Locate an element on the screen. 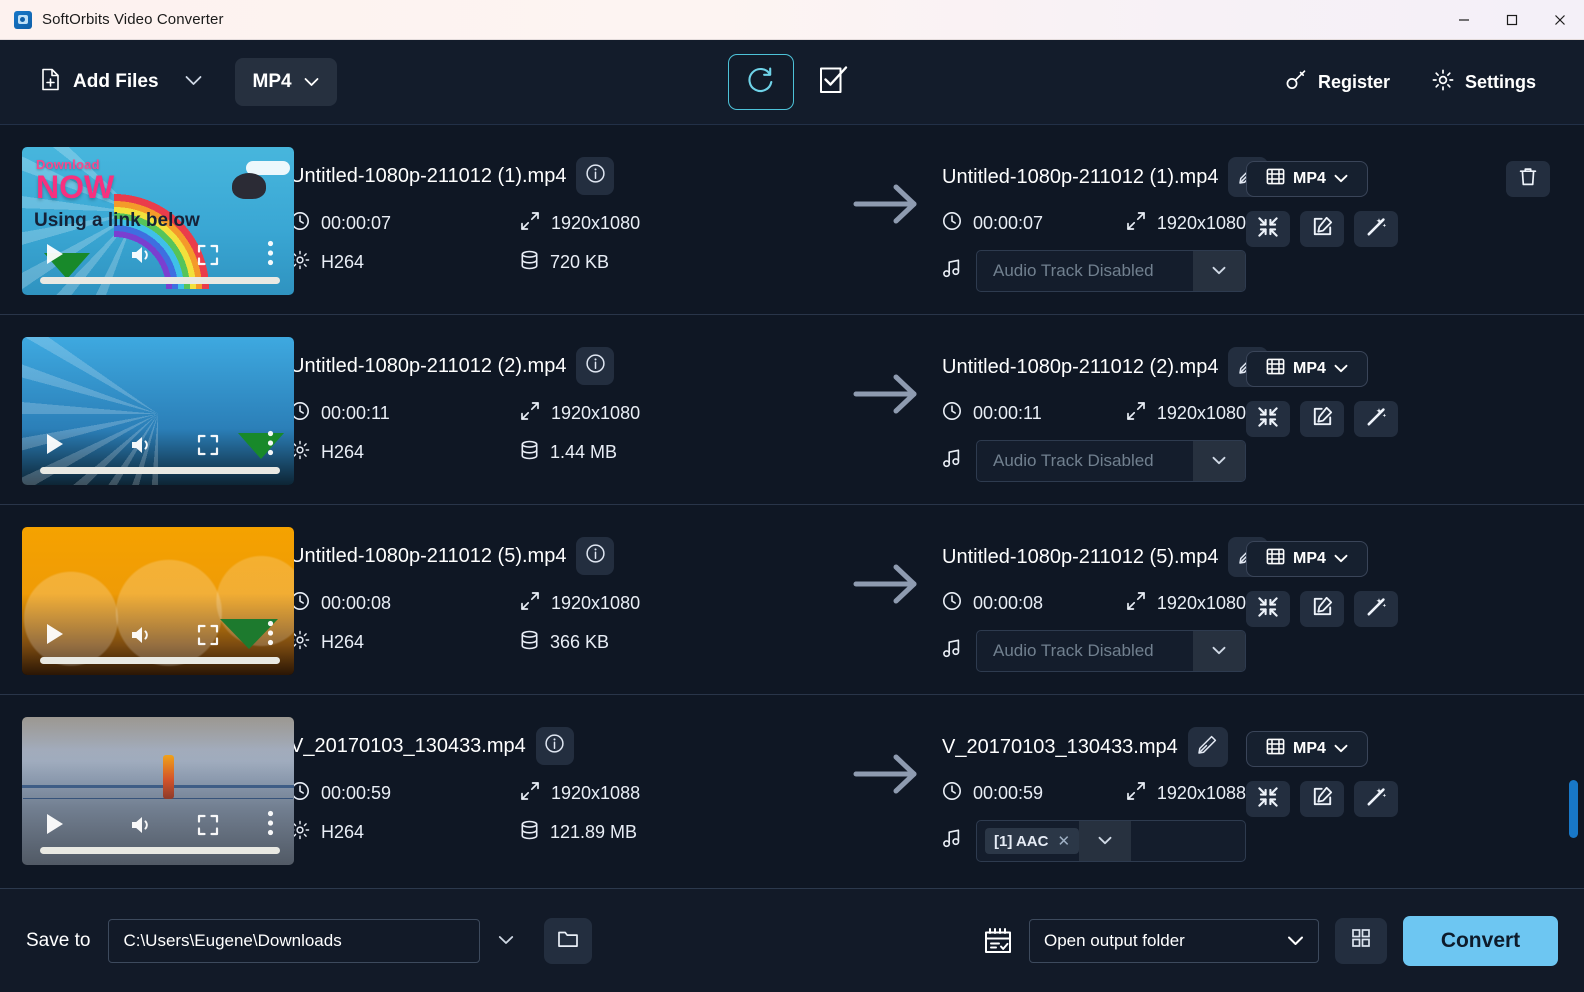 The height and width of the screenshot is (992, 1584). film-strip-icon is located at coordinates (1275, 179).